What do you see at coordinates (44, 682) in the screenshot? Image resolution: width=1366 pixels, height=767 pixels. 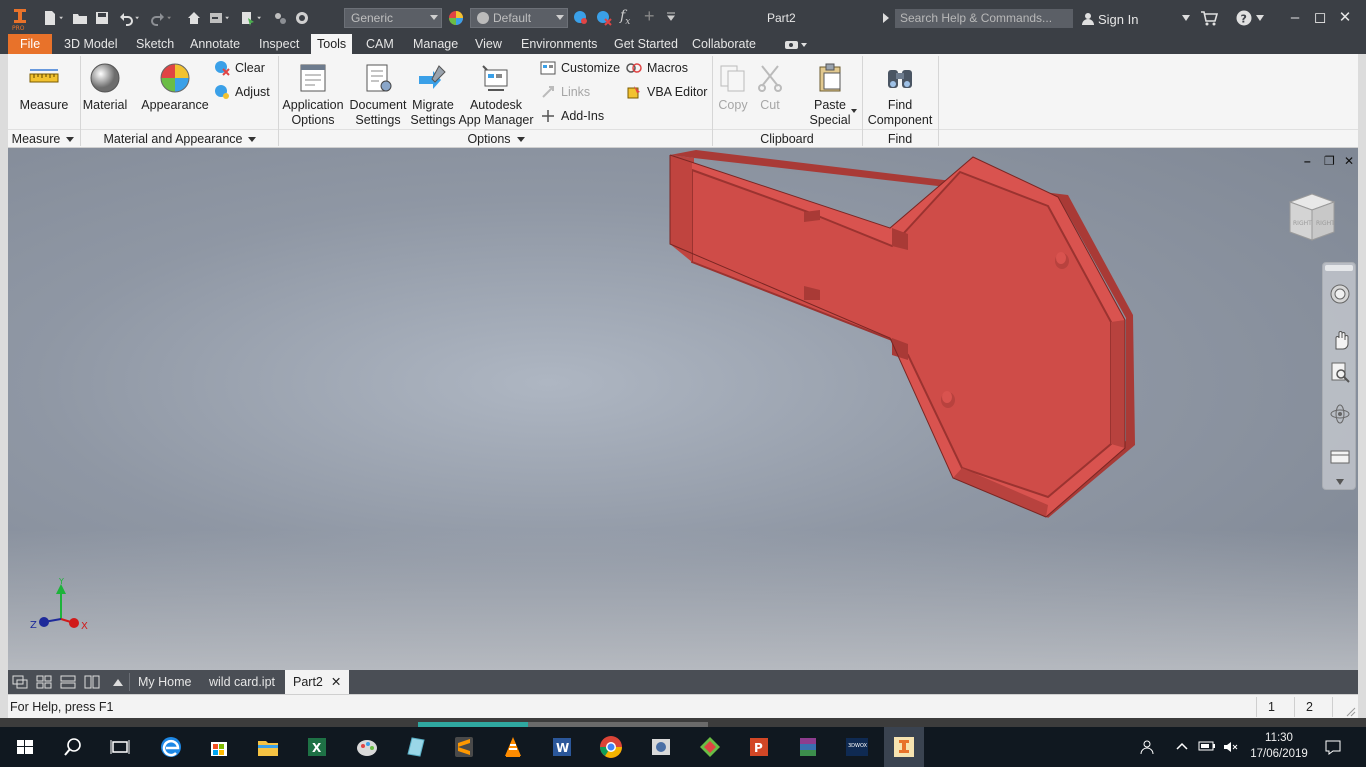 I see `tile-windows-icon` at bounding box center [44, 682].